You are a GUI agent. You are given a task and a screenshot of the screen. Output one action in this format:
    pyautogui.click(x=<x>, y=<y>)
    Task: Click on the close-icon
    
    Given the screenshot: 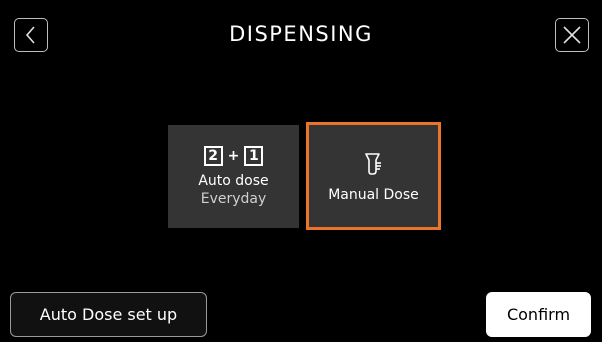 What is the action you would take?
    pyautogui.click(x=572, y=35)
    